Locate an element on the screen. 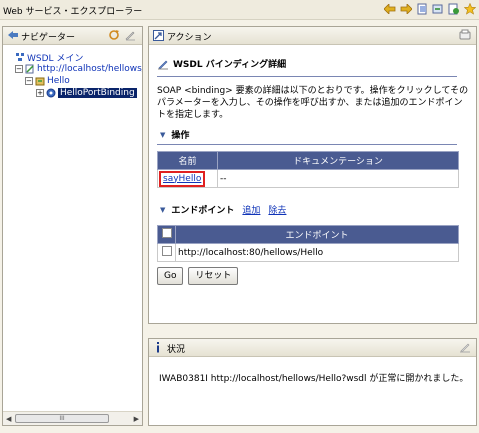 The height and width of the screenshot is (433, 479). operations-table: 名前 ドキュメンテーション sayHello -- is located at coordinates (308, 169).